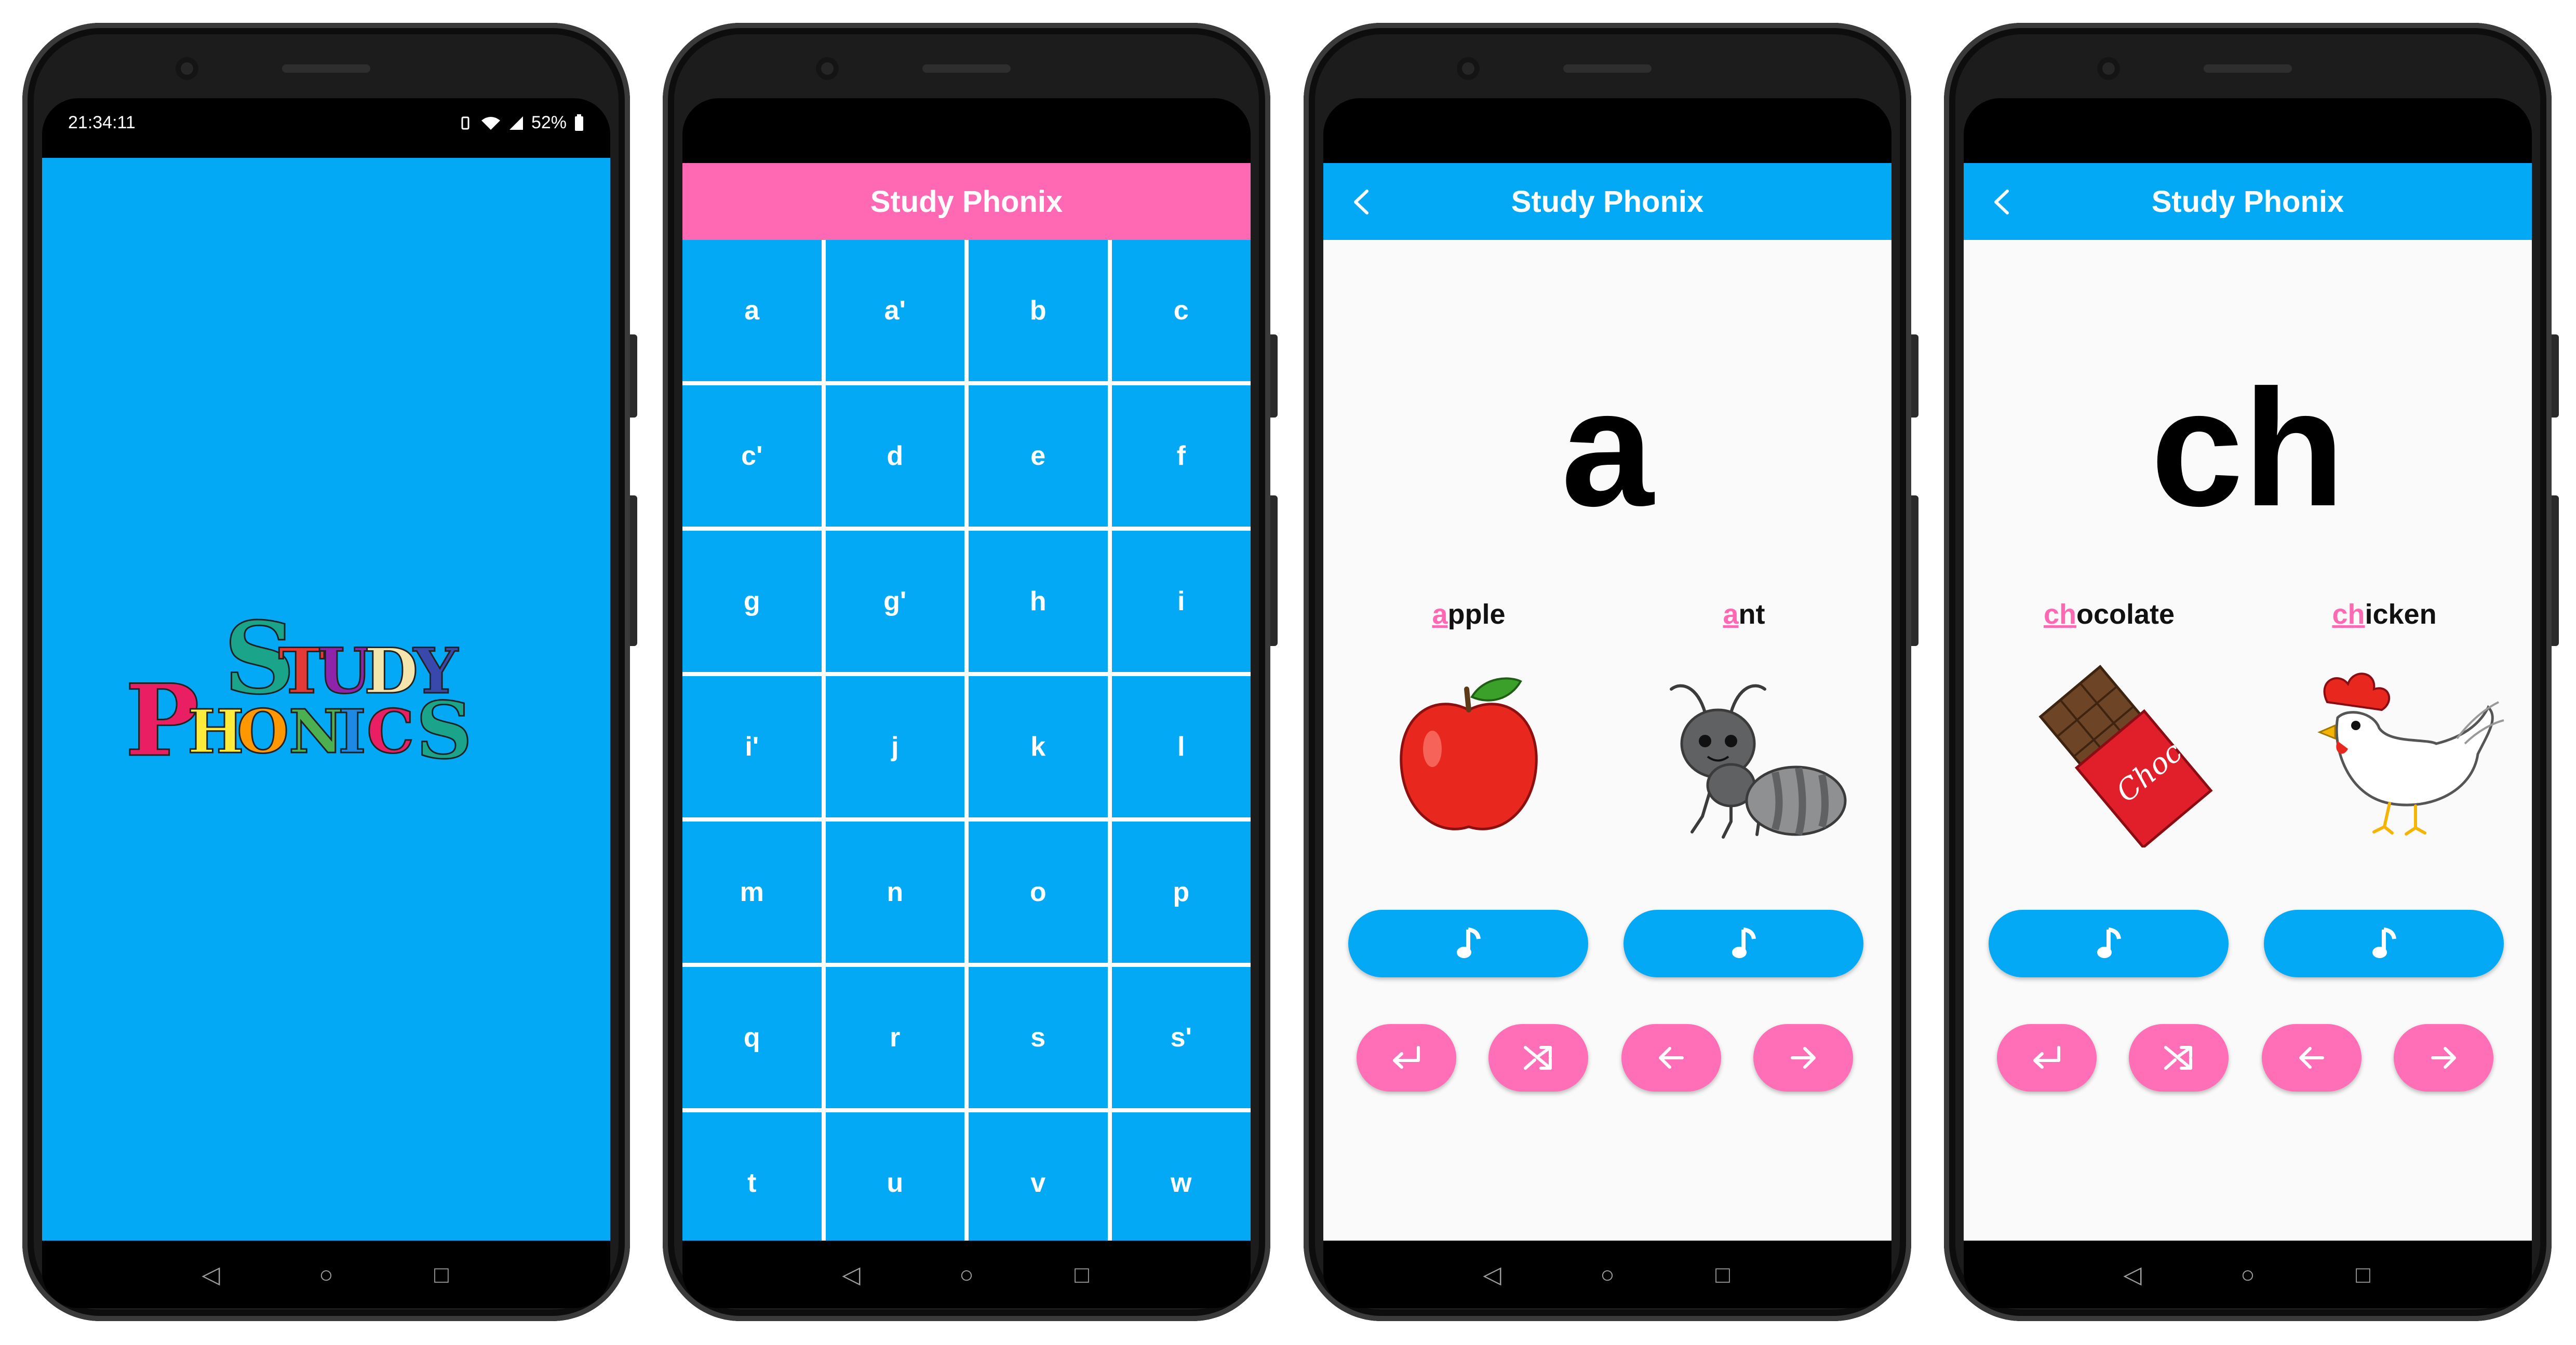 The height and width of the screenshot is (1345, 2576). Describe the element at coordinates (1181, 1037) in the screenshot. I see `letter-cell: s'` at that location.